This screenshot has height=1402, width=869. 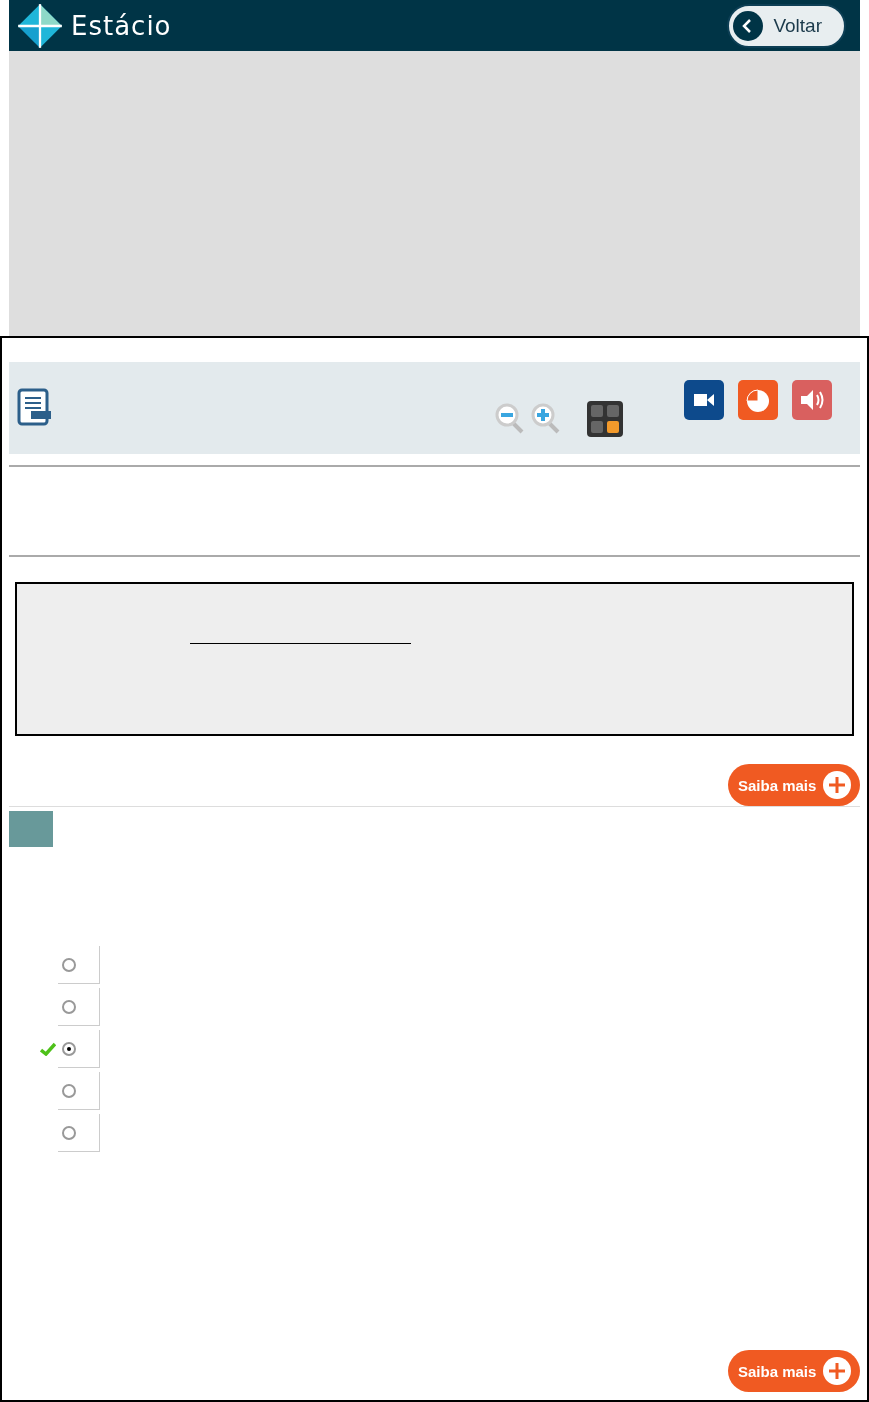 I want to click on question-number-badge, so click(x=31, y=829).